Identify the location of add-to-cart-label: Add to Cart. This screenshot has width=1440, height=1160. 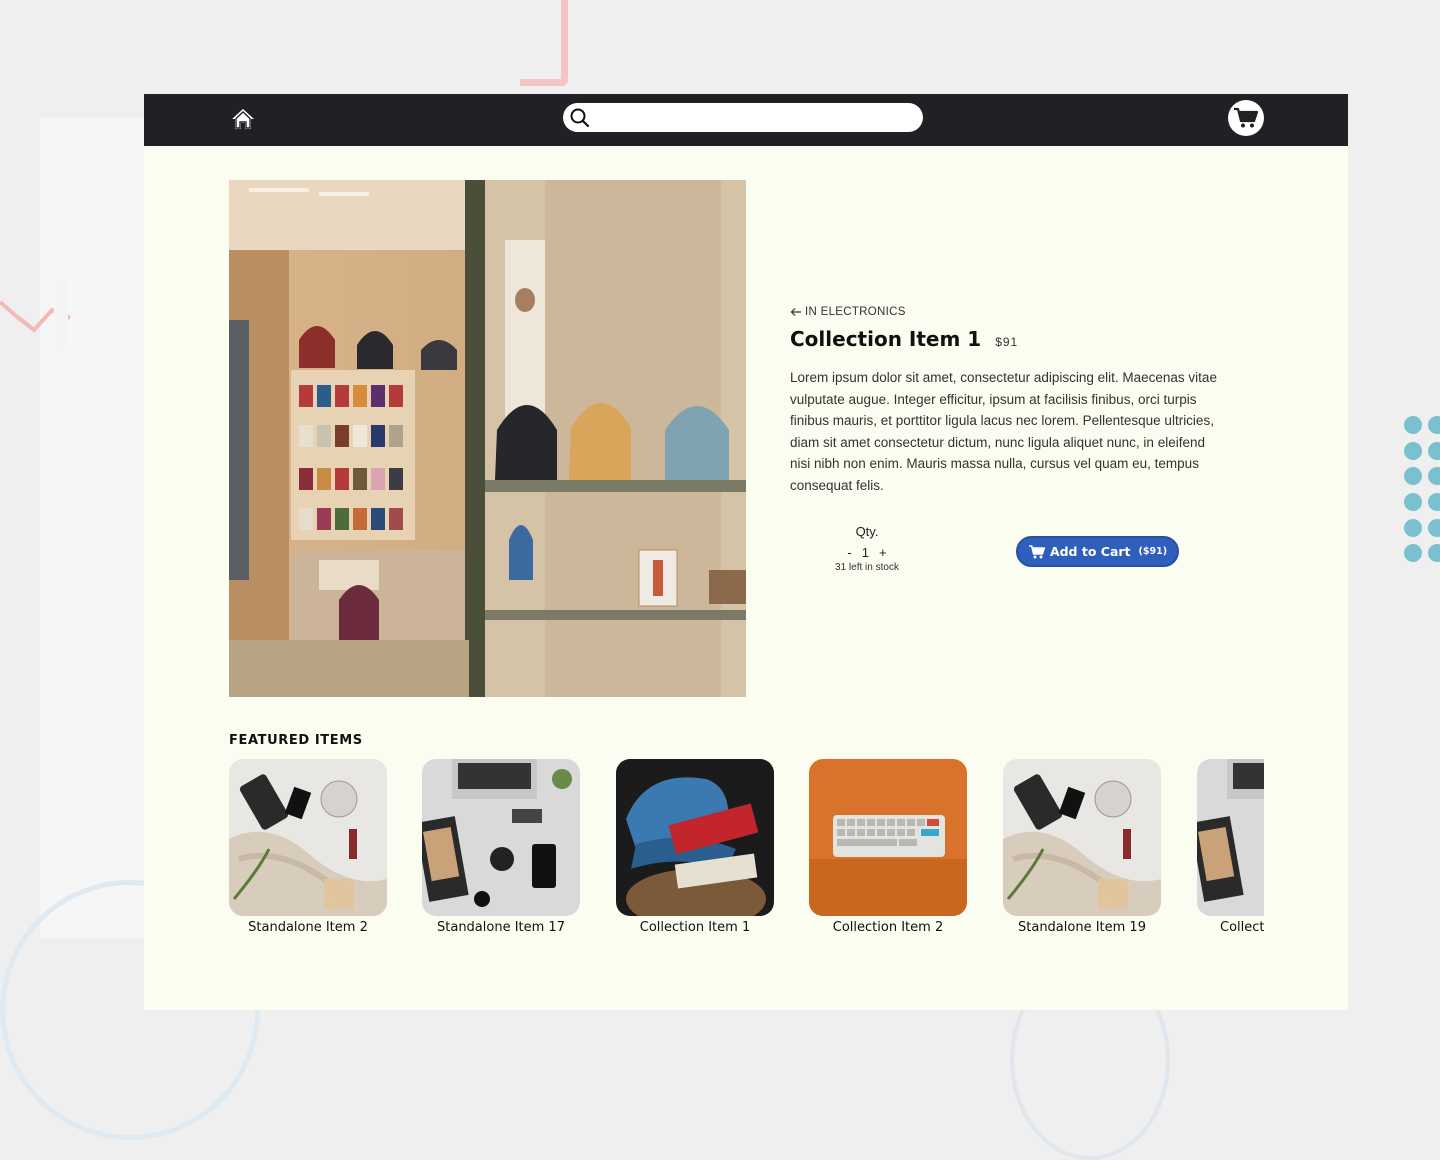
(1090, 551).